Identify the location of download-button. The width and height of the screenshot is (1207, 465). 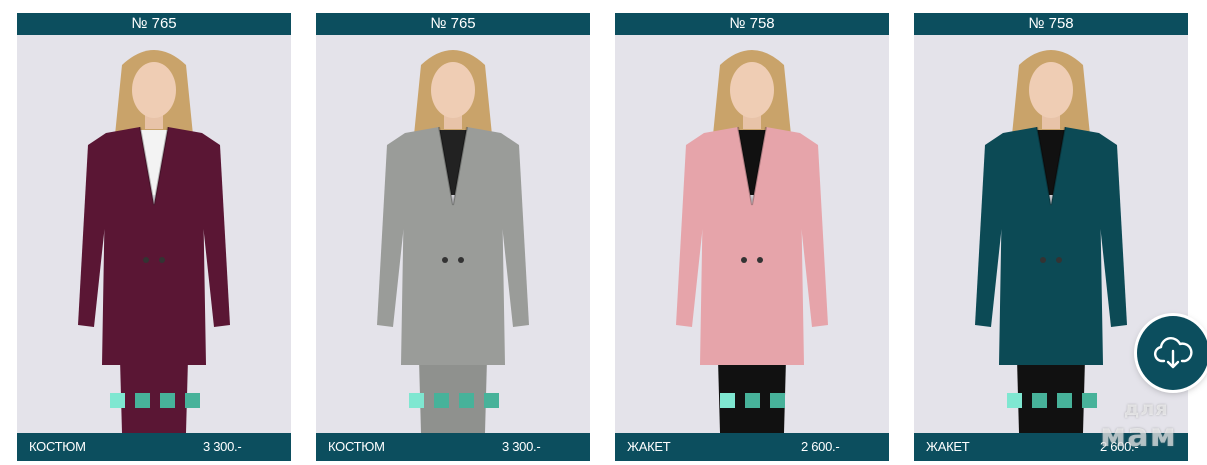
(1172, 353).